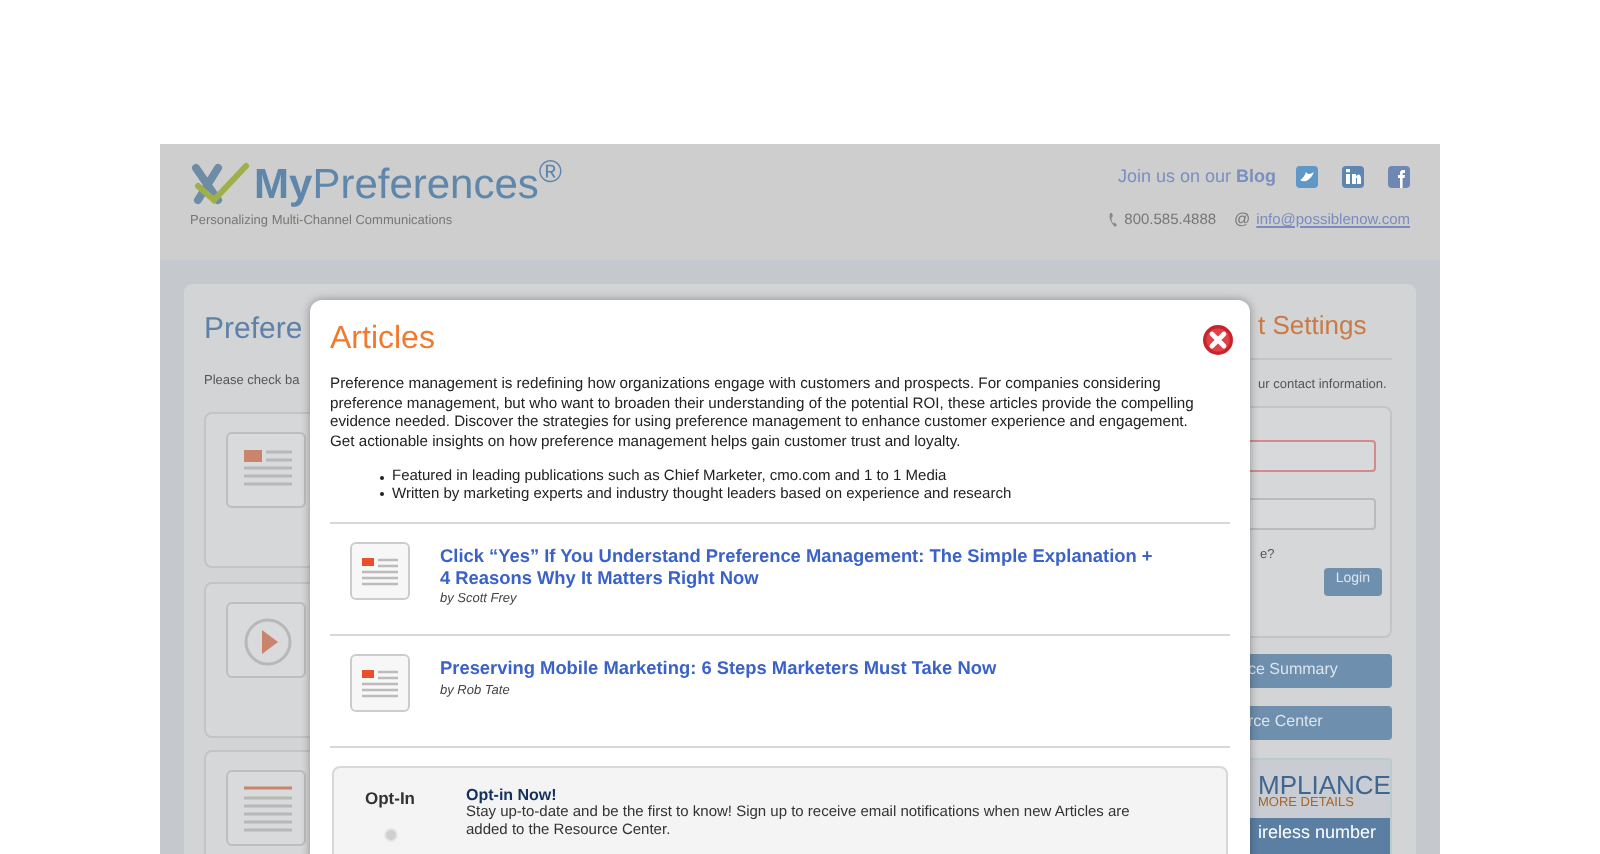 This screenshot has height=854, width=1600. I want to click on radio-button, so click(390, 835).